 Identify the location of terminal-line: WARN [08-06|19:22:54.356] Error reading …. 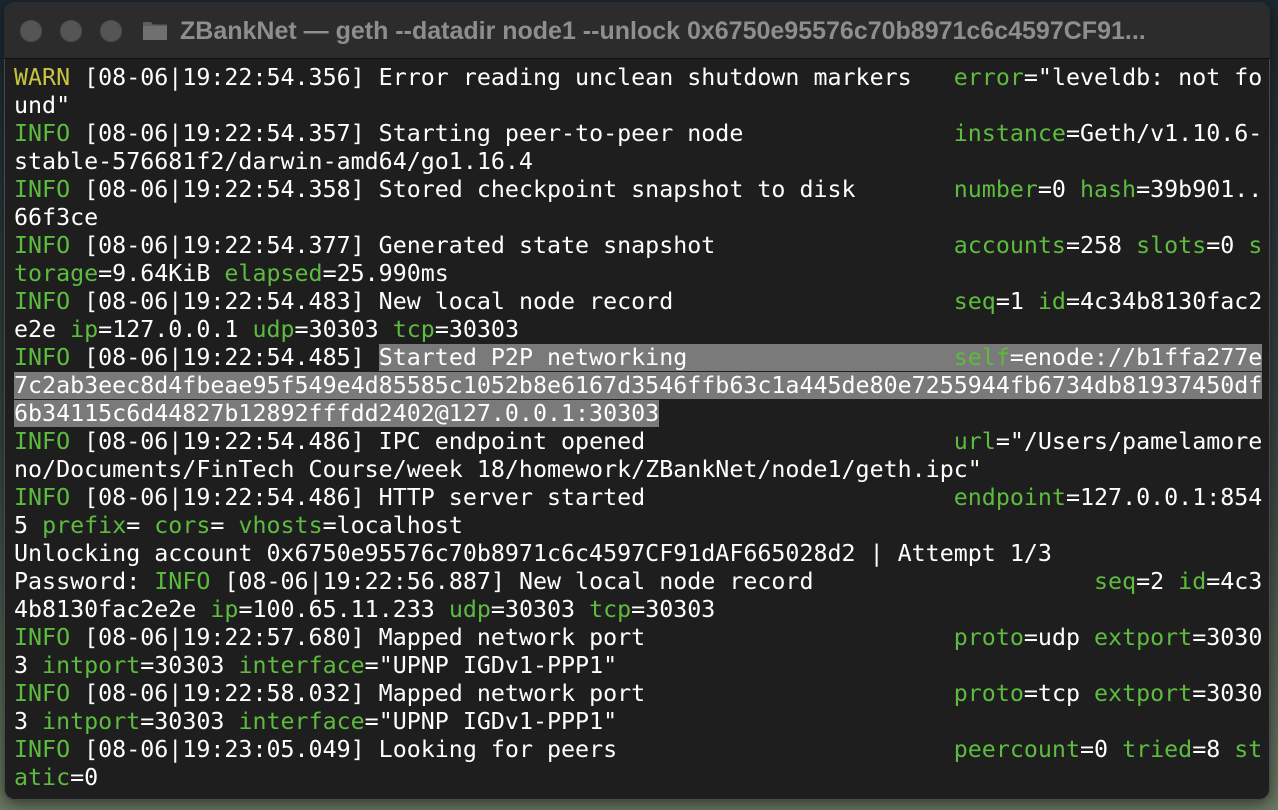
(639, 78).